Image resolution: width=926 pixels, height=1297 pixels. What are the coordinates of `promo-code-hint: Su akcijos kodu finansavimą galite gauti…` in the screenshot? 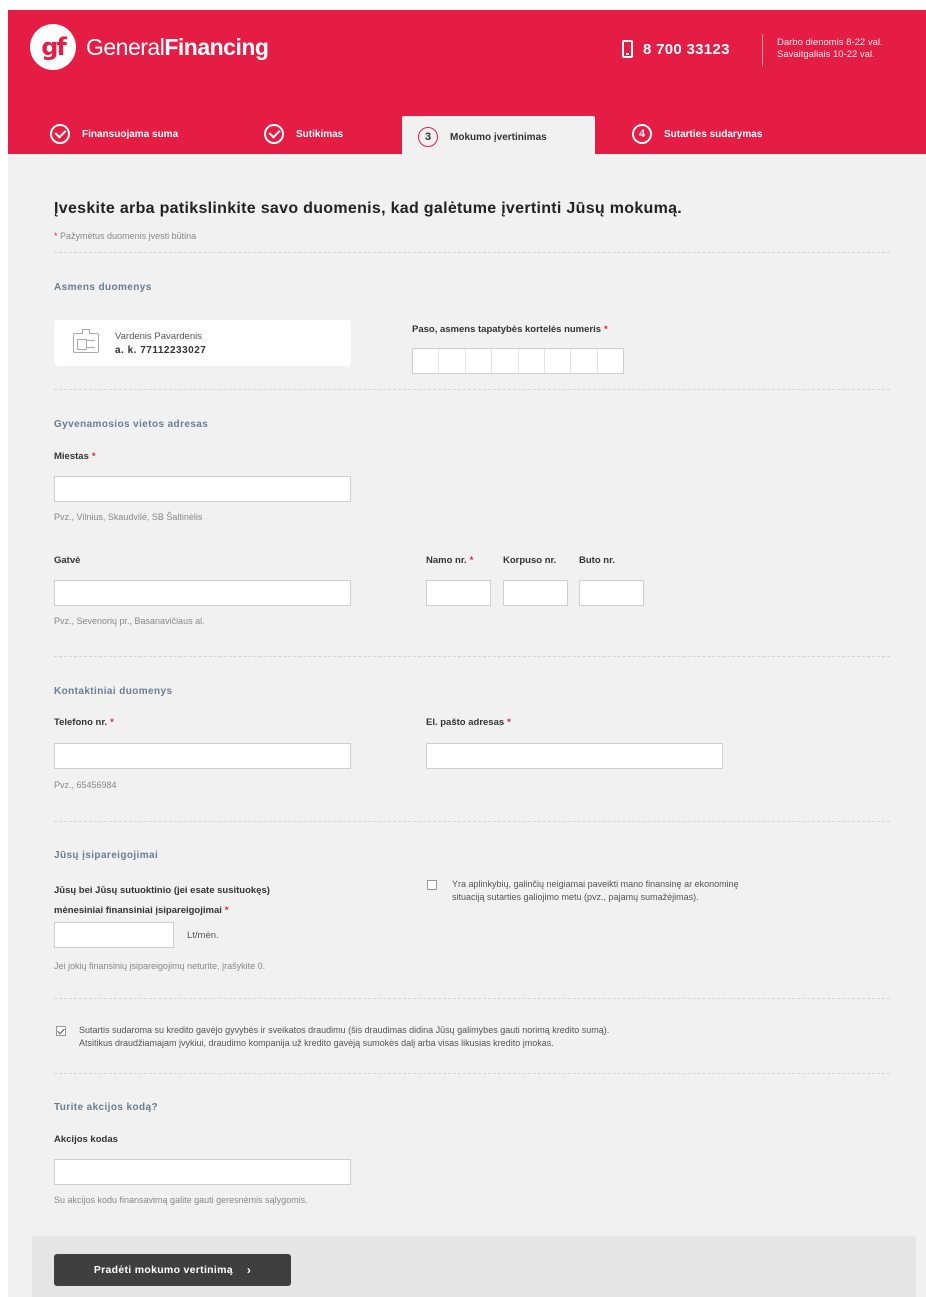 It's located at (181, 1200).